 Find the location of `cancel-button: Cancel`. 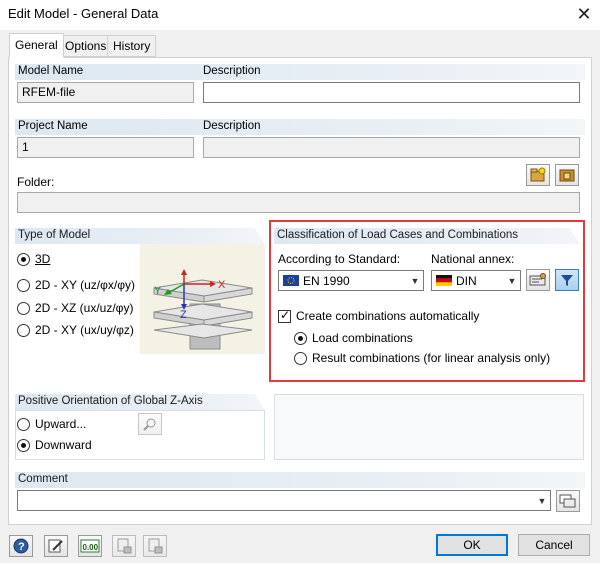

cancel-button: Cancel is located at coordinates (554, 545).